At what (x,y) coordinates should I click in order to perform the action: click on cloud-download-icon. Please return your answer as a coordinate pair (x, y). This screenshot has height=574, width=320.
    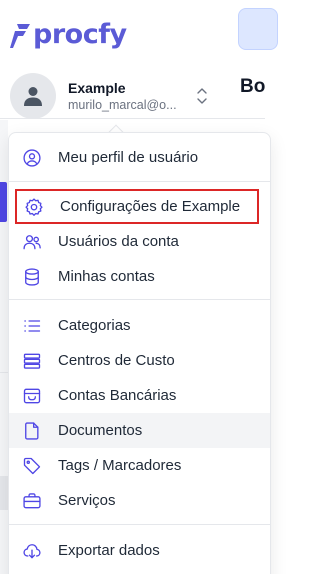
    Looking at the image, I should click on (32, 551).